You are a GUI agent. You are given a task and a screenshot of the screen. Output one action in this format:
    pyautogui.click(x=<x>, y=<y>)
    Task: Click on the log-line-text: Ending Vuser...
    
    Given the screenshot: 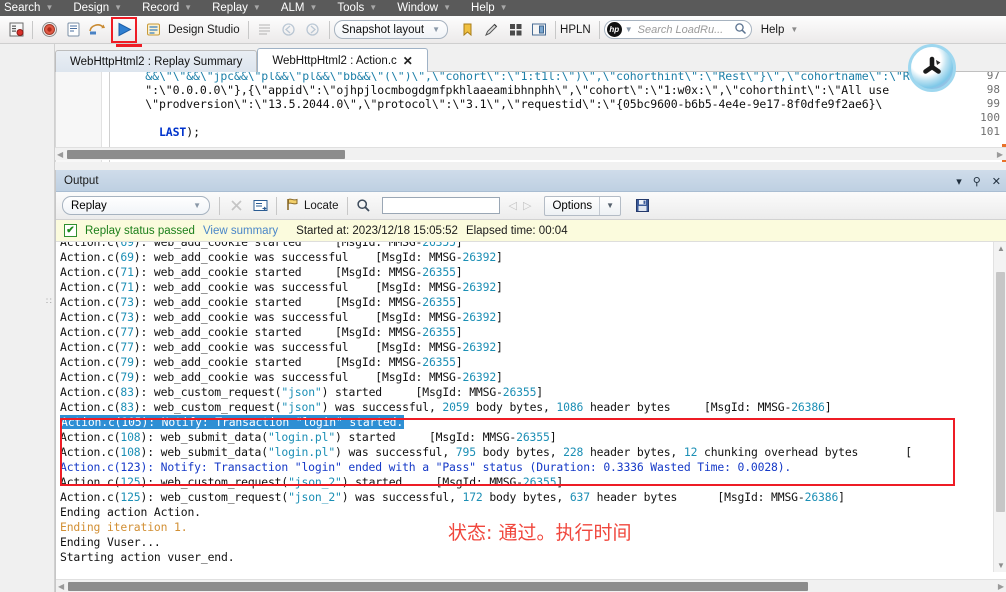 What is the action you would take?
    pyautogui.click(x=110, y=542)
    